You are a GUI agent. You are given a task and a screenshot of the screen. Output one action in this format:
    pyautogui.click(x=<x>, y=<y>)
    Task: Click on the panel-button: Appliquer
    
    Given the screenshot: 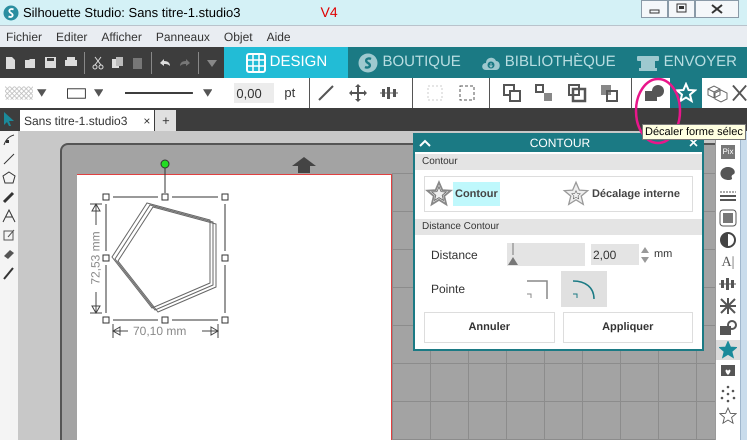 What is the action you would take?
    pyautogui.click(x=627, y=327)
    